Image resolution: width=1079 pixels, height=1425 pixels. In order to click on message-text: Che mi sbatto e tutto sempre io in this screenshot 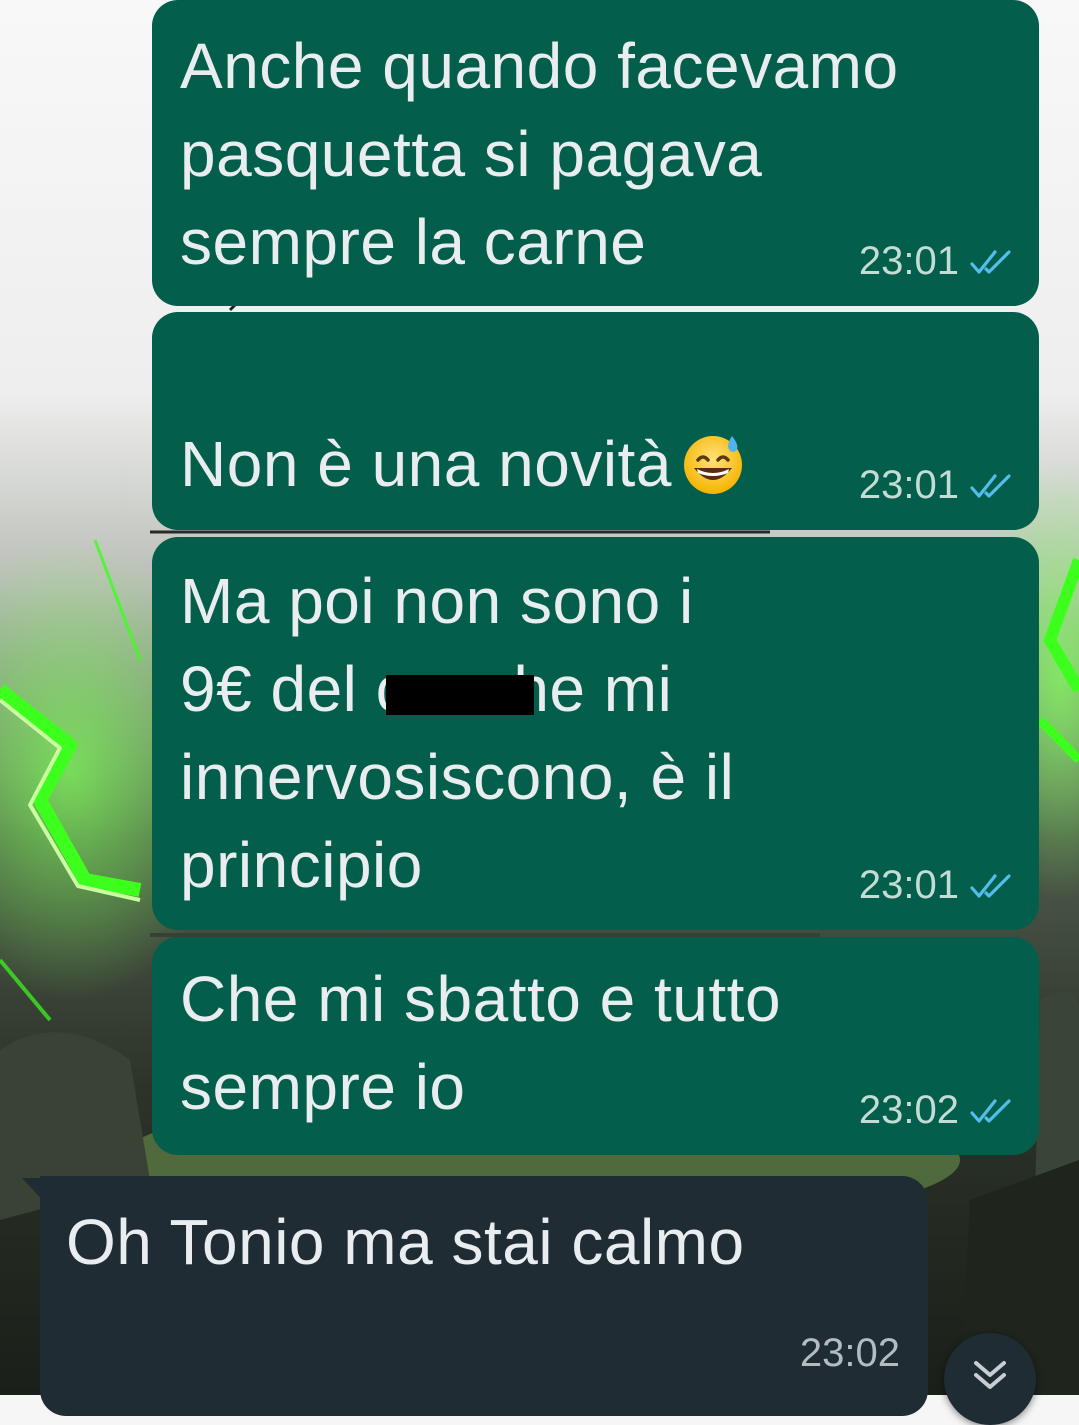, I will do `click(481, 1043)`.